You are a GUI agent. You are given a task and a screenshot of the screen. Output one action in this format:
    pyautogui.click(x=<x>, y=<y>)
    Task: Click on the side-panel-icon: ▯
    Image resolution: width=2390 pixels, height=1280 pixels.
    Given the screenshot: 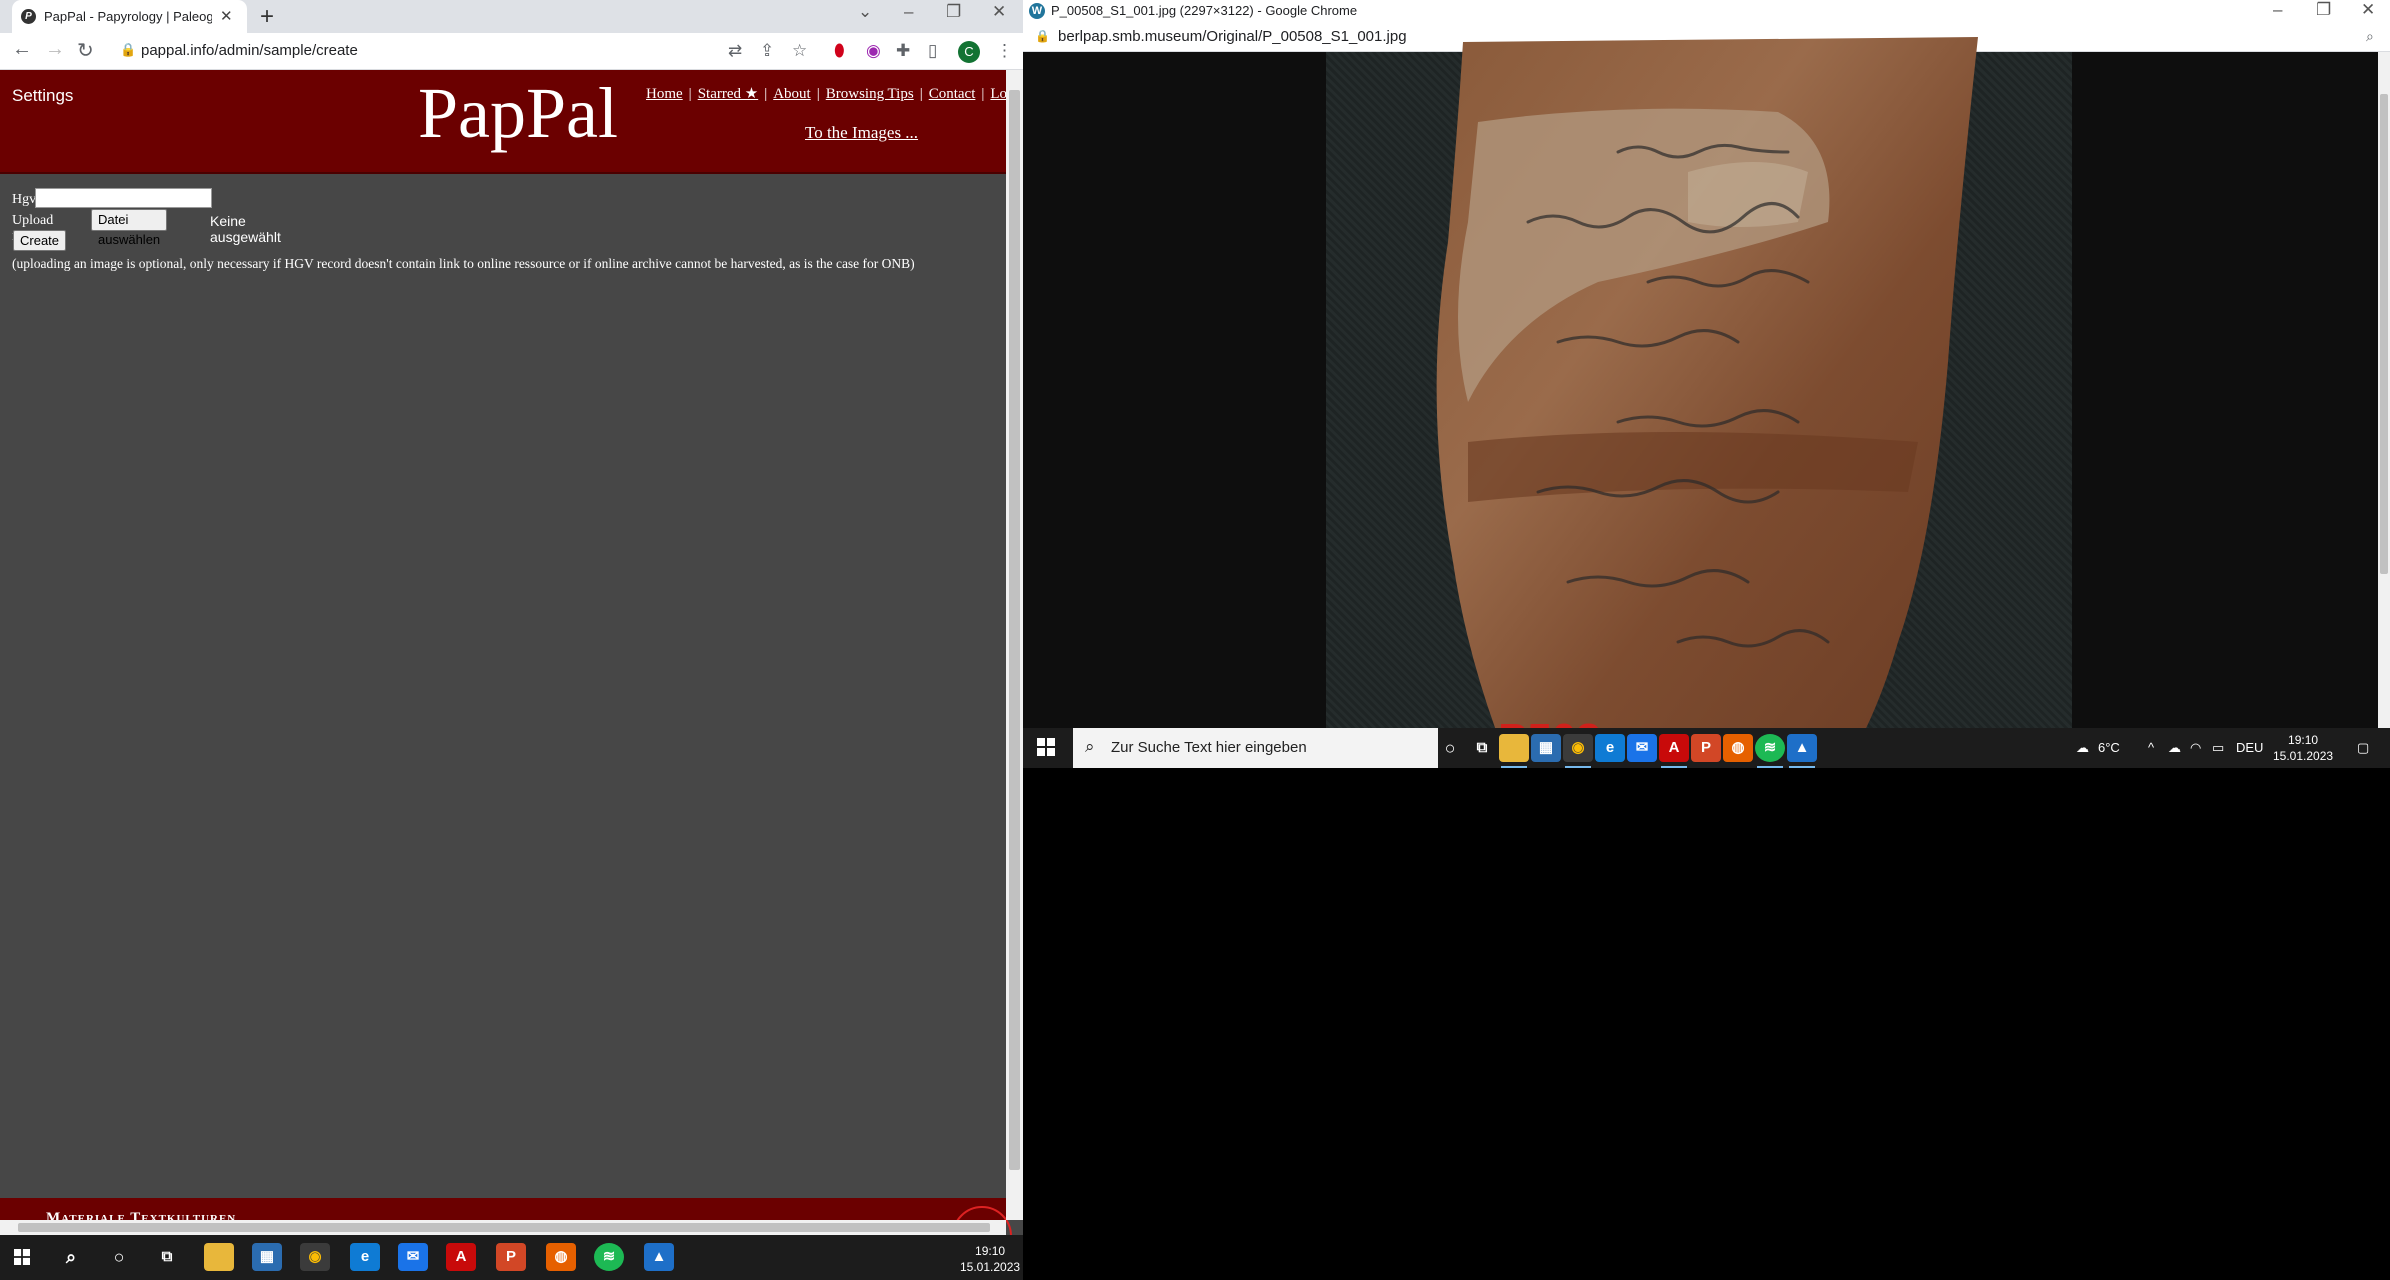 What is the action you would take?
    pyautogui.click(x=932, y=51)
    